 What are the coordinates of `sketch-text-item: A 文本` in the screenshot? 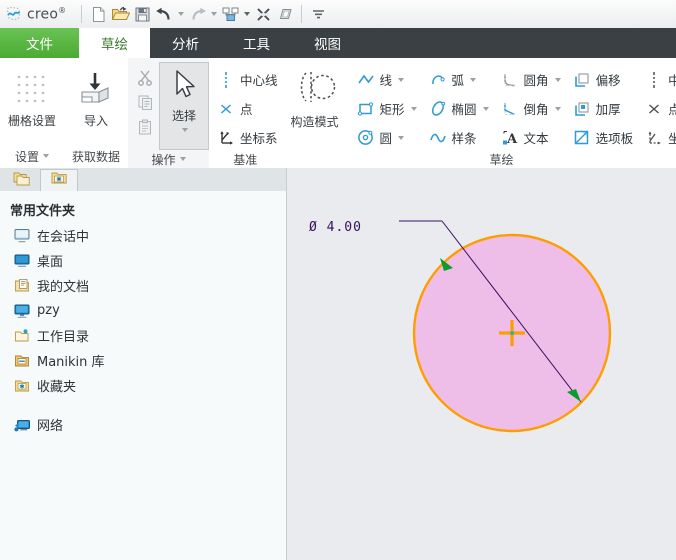 It's located at (530, 137).